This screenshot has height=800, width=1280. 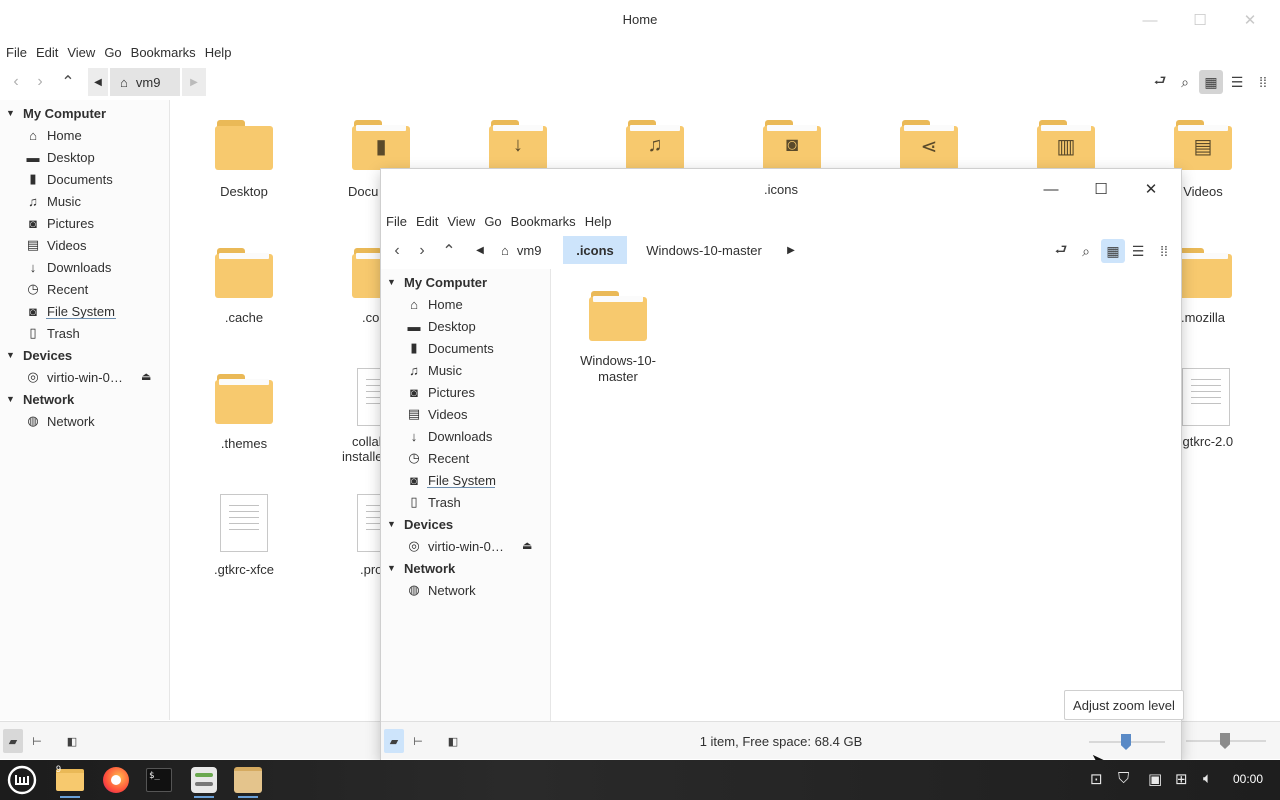 What do you see at coordinates (244, 535) in the screenshot?
I see `file-gtkrc-xfce: .gtkrc-xfce` at bounding box center [244, 535].